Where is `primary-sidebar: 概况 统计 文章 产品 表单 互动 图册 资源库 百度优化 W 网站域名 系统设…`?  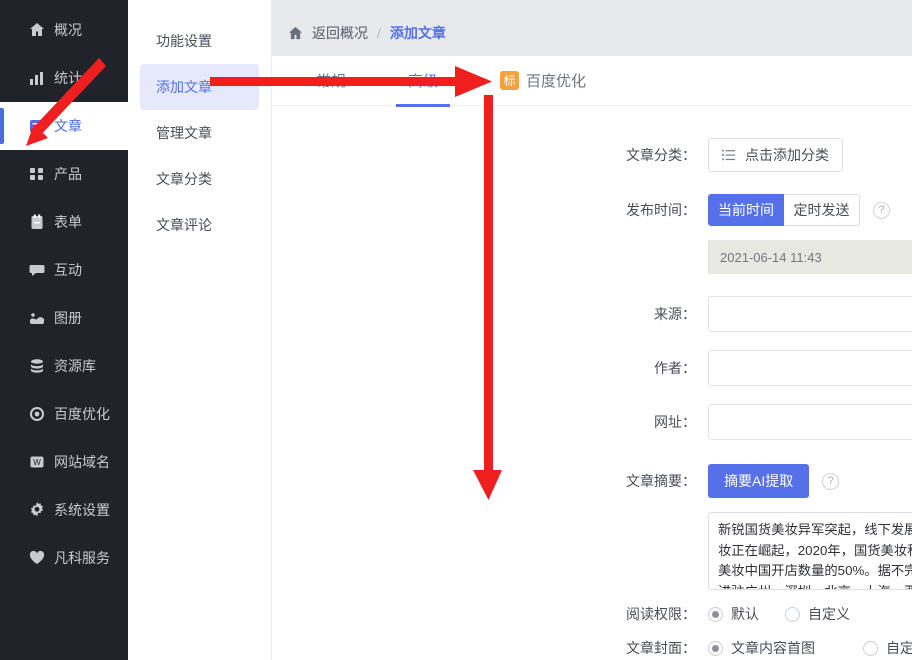
primary-sidebar: 概况 统计 文章 产品 表单 互动 图册 资源库 百度优化 W 网站域名 系统设… is located at coordinates (64, 330).